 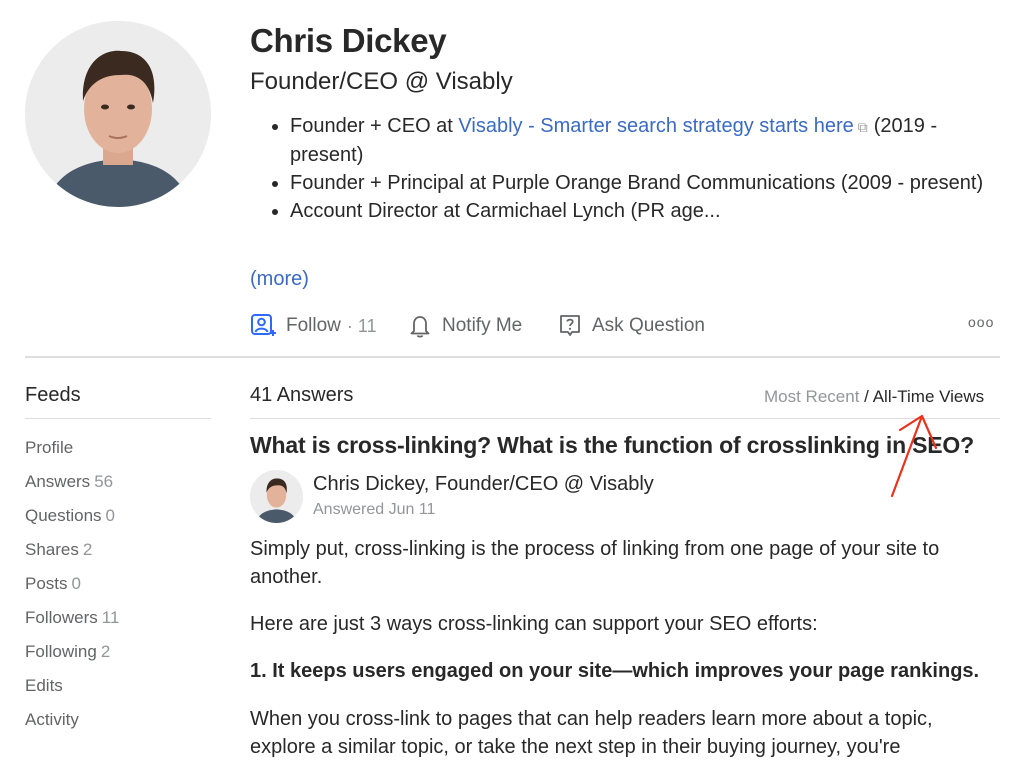 I want to click on sort-most-recent: Most Recent, so click(x=811, y=396).